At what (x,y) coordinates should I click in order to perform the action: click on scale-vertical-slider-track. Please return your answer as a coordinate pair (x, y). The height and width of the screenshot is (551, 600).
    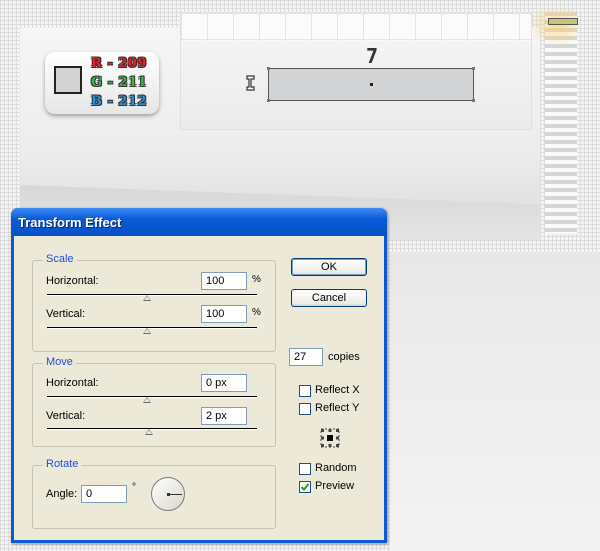
    Looking at the image, I should click on (152, 328).